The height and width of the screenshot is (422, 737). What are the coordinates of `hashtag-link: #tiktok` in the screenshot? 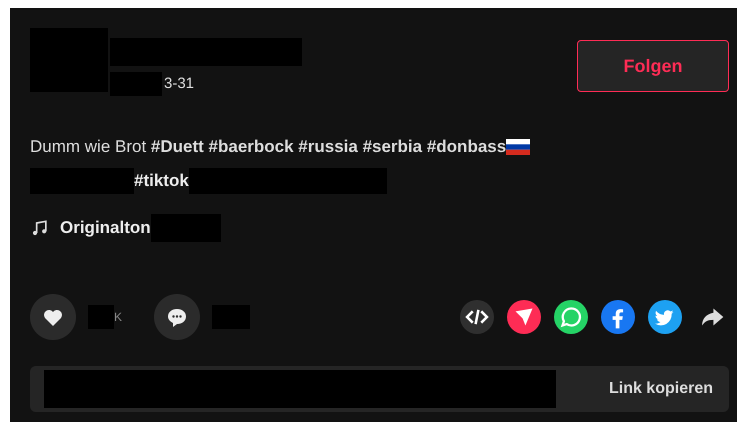 It's located at (161, 181).